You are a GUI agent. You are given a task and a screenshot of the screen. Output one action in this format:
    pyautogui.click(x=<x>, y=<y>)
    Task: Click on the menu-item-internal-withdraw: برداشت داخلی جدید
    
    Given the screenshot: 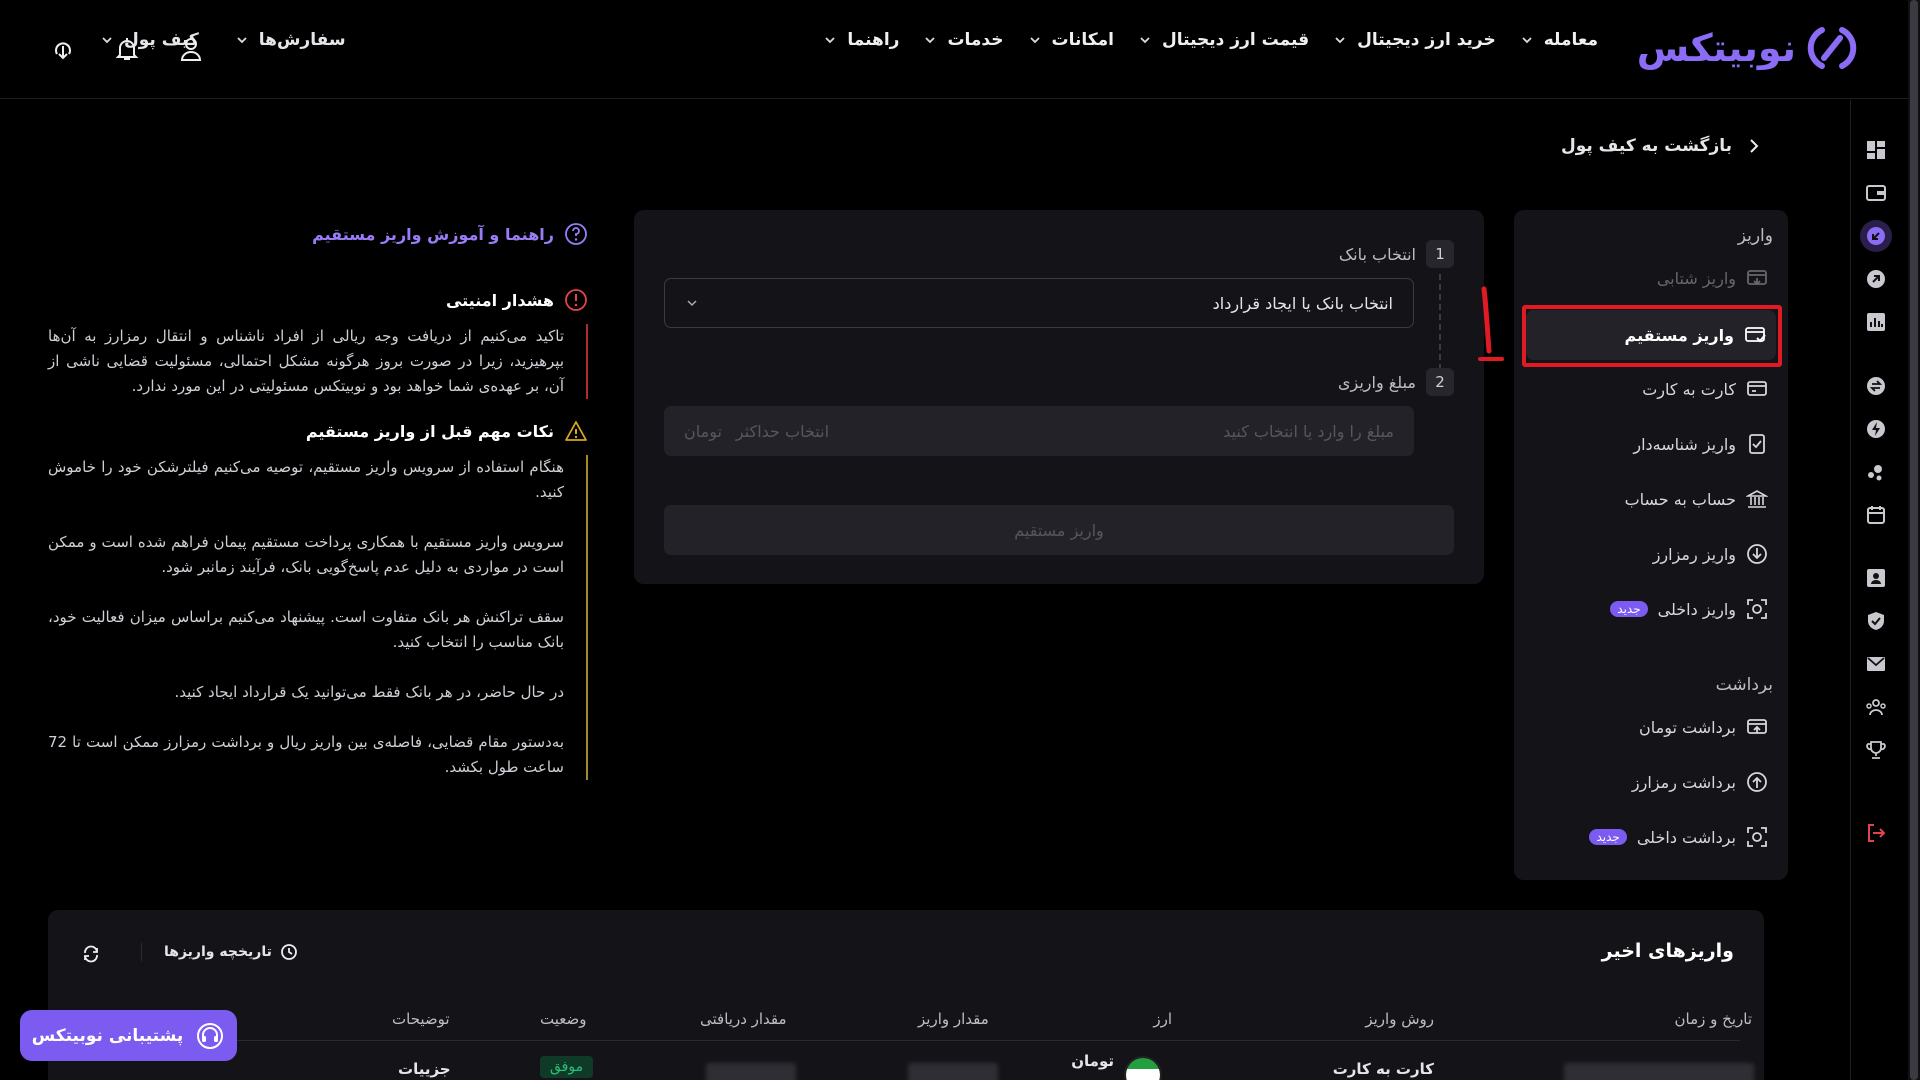 What is the action you would take?
    pyautogui.click(x=1678, y=837)
    